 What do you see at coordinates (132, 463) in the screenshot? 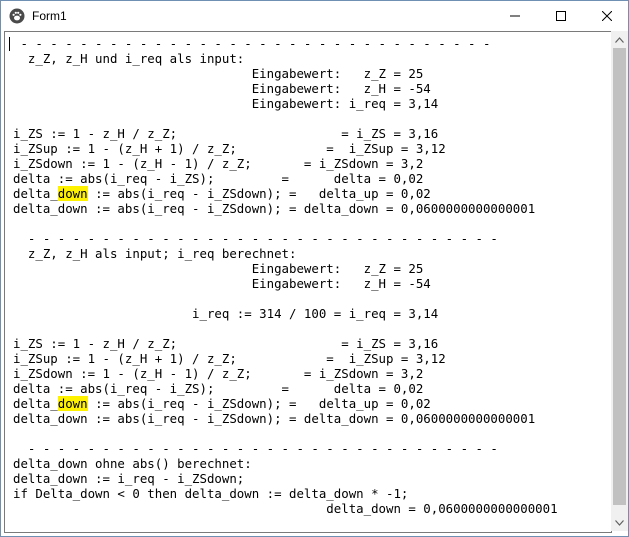
I see `memo-line: delta_down ohne abs() berechnet:` at bounding box center [132, 463].